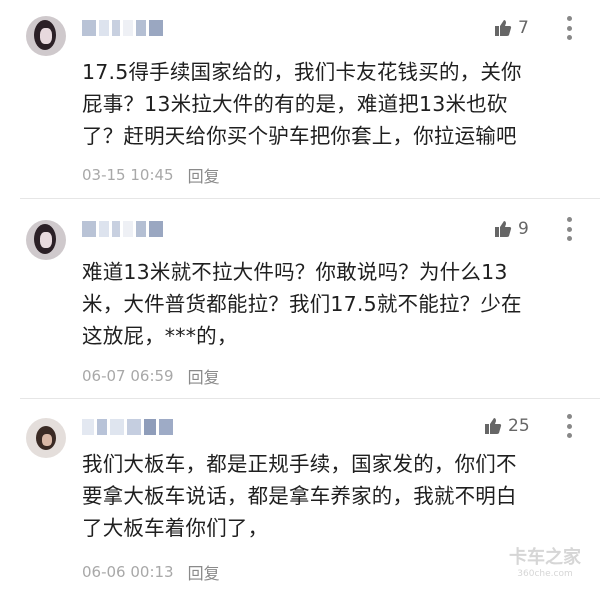  Describe the element at coordinates (523, 229) in the screenshot. I see `like-count: 9` at that location.